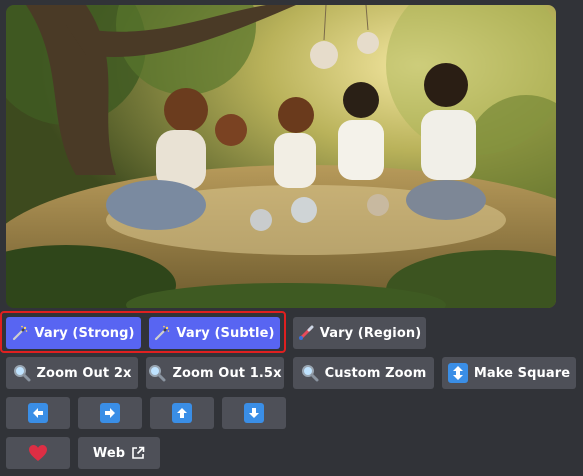 The image size is (583, 476). I want to click on favorite-button, so click(38, 453).